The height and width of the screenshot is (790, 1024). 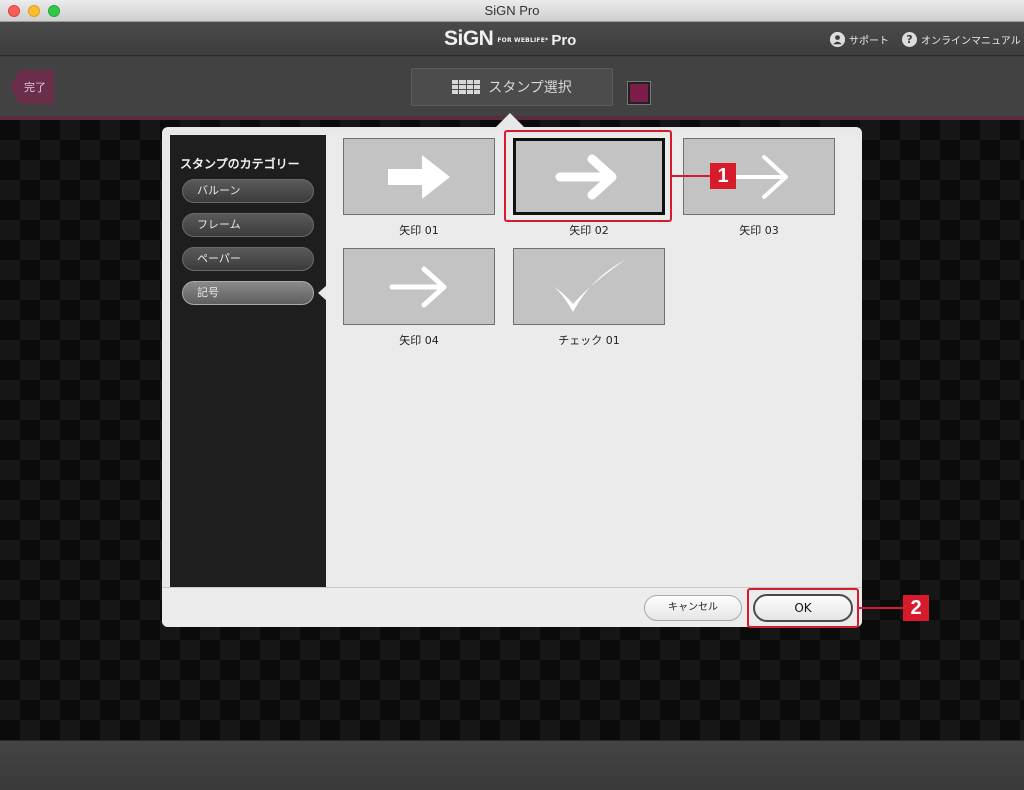 I want to click on grid-icon, so click(x=466, y=87).